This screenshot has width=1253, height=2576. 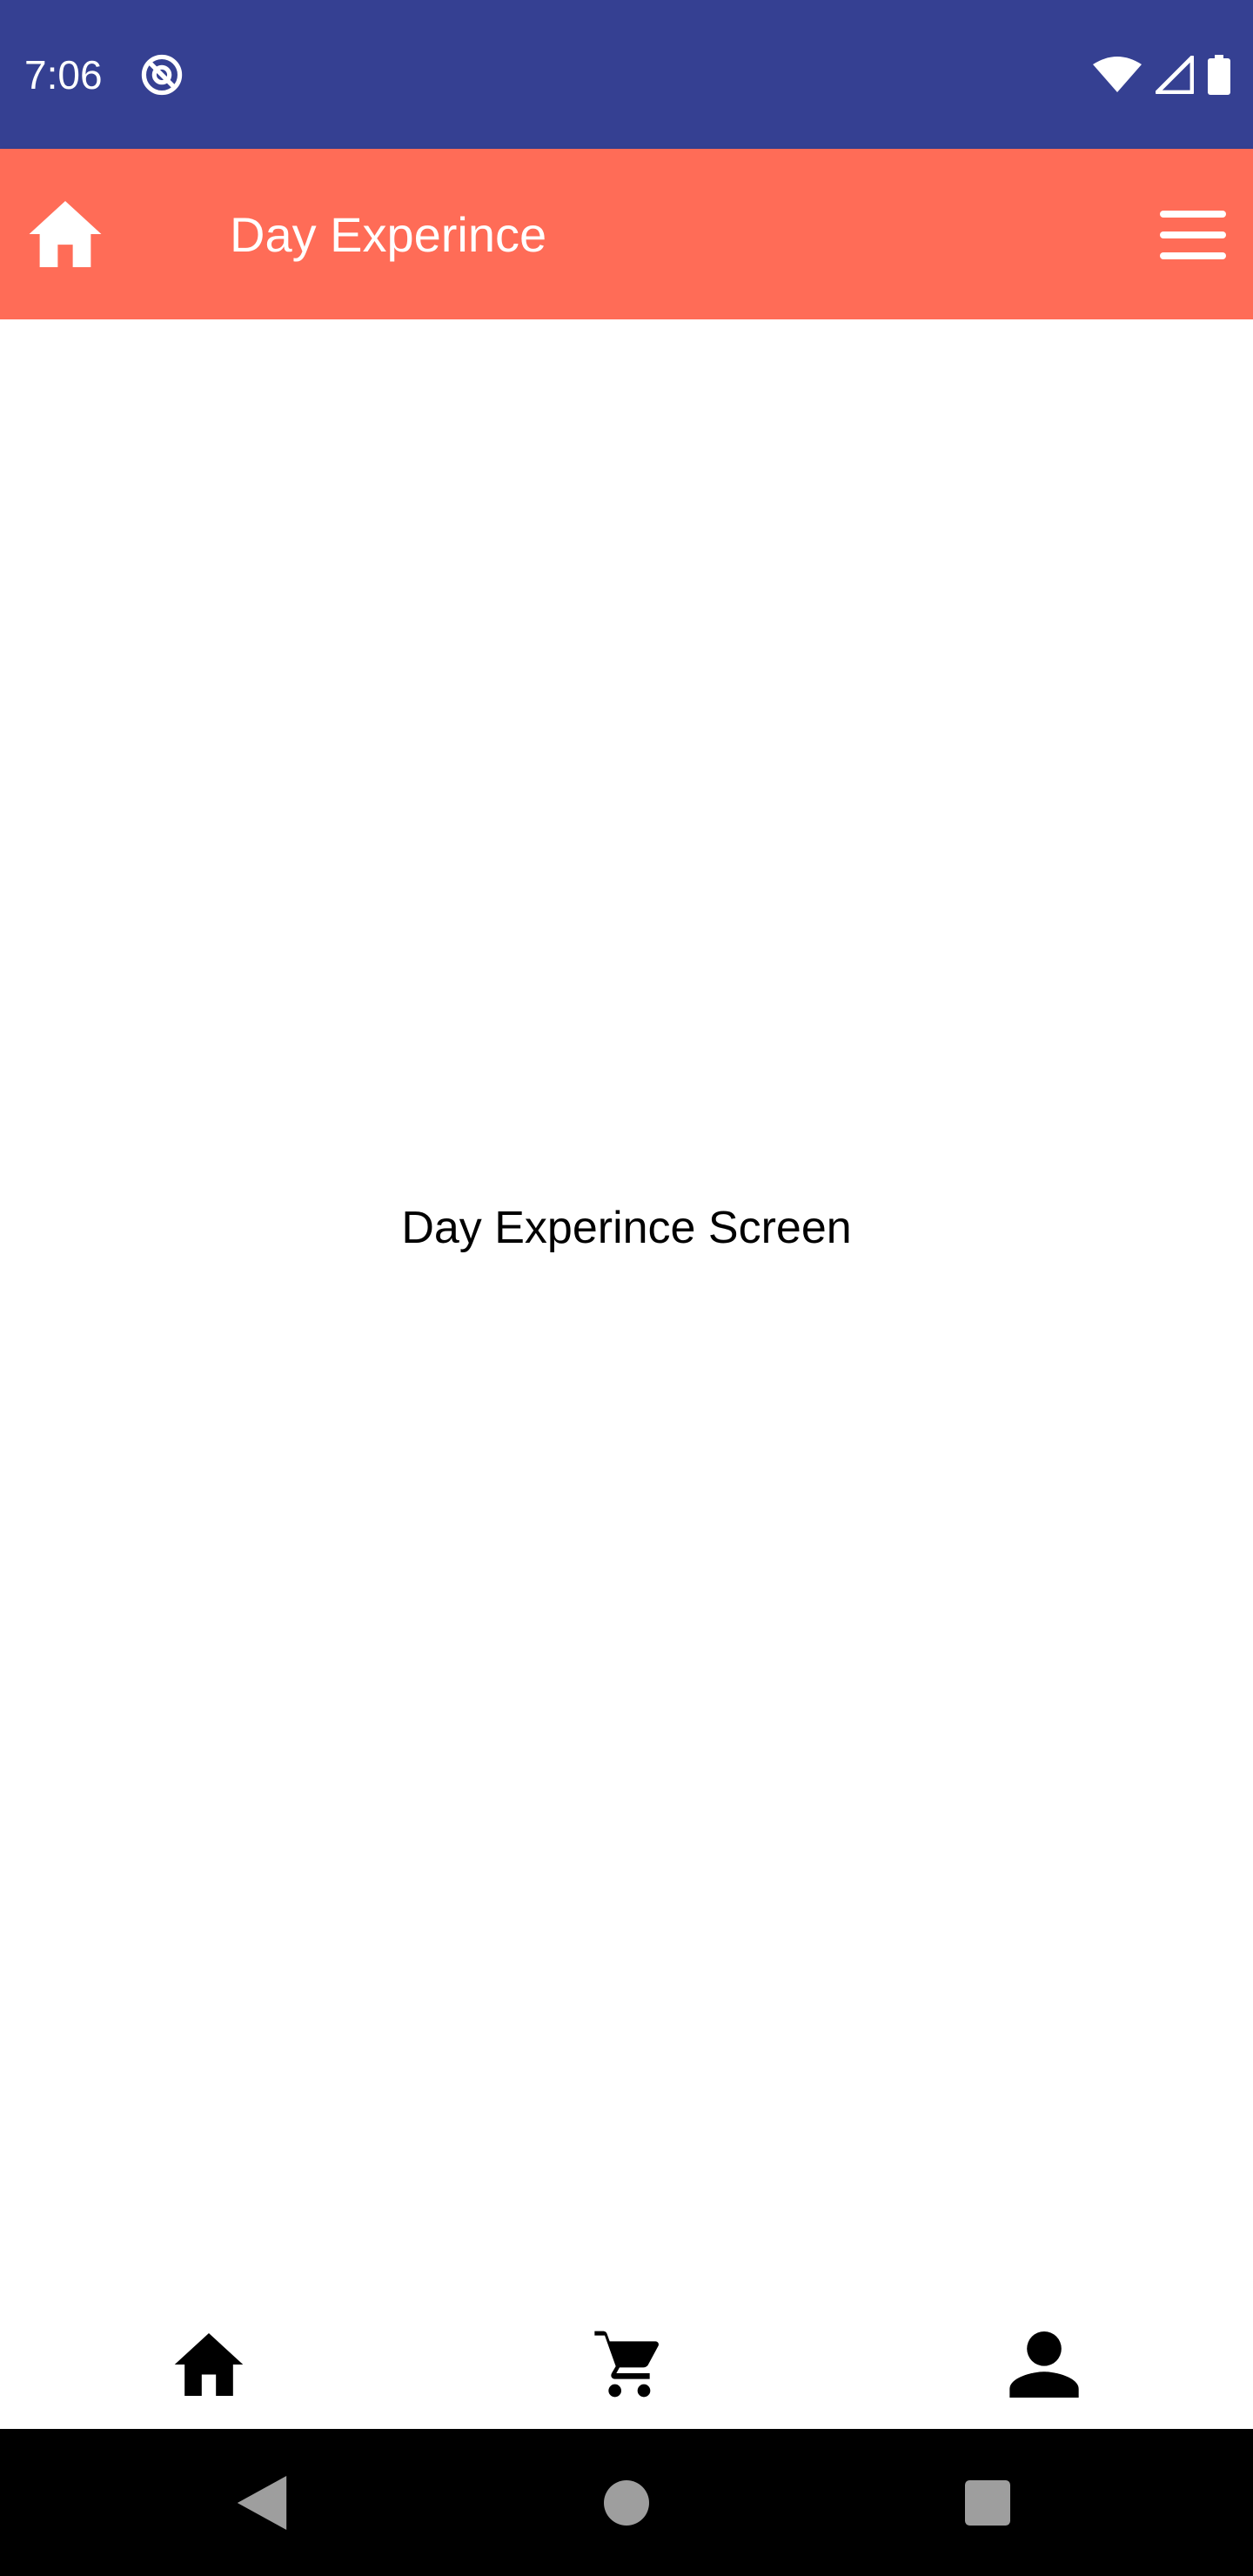 I want to click on screen-label: Day Experince Screen, so click(x=626, y=1228).